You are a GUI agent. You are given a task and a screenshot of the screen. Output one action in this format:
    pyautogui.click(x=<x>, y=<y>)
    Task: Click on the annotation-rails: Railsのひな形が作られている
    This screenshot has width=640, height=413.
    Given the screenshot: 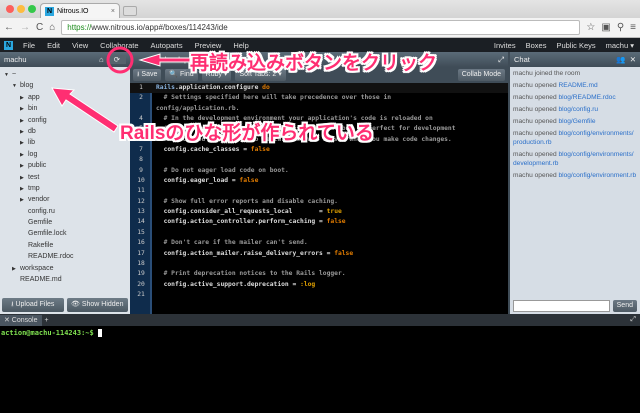 What is the action you would take?
    pyautogui.click(x=247, y=133)
    